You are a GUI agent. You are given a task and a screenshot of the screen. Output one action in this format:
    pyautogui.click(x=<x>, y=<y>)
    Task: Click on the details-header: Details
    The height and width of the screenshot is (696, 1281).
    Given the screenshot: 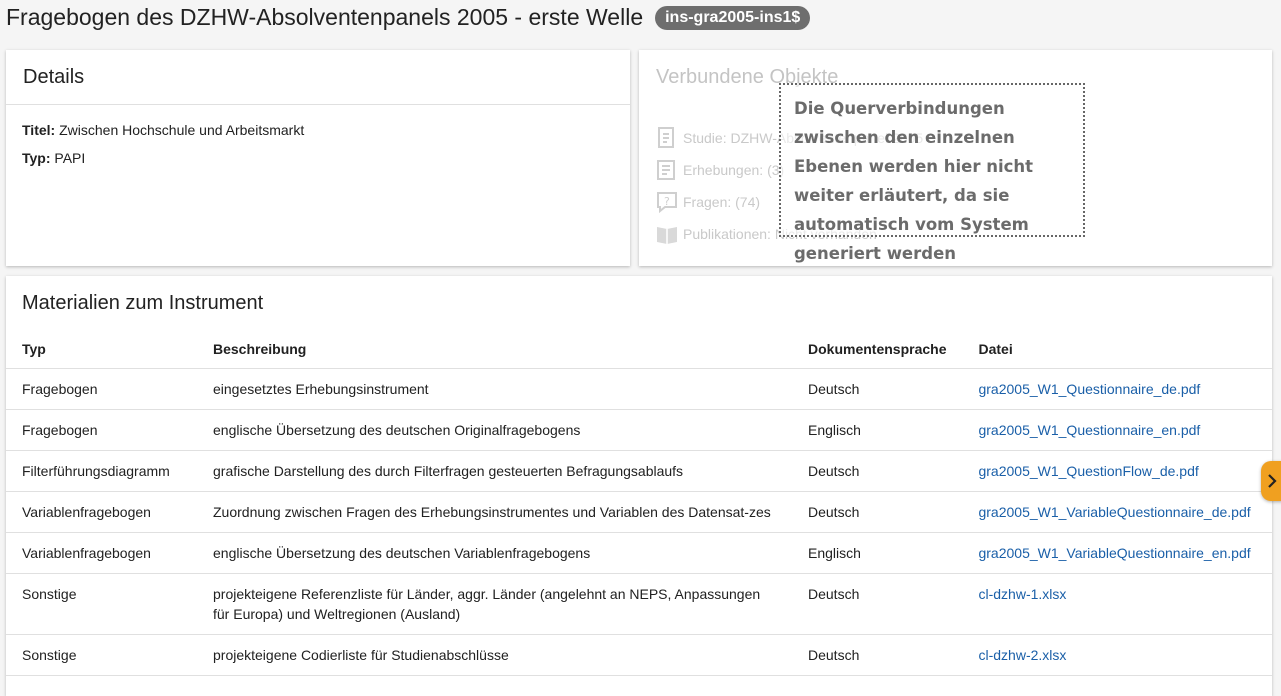 What is the action you would take?
    pyautogui.click(x=318, y=77)
    